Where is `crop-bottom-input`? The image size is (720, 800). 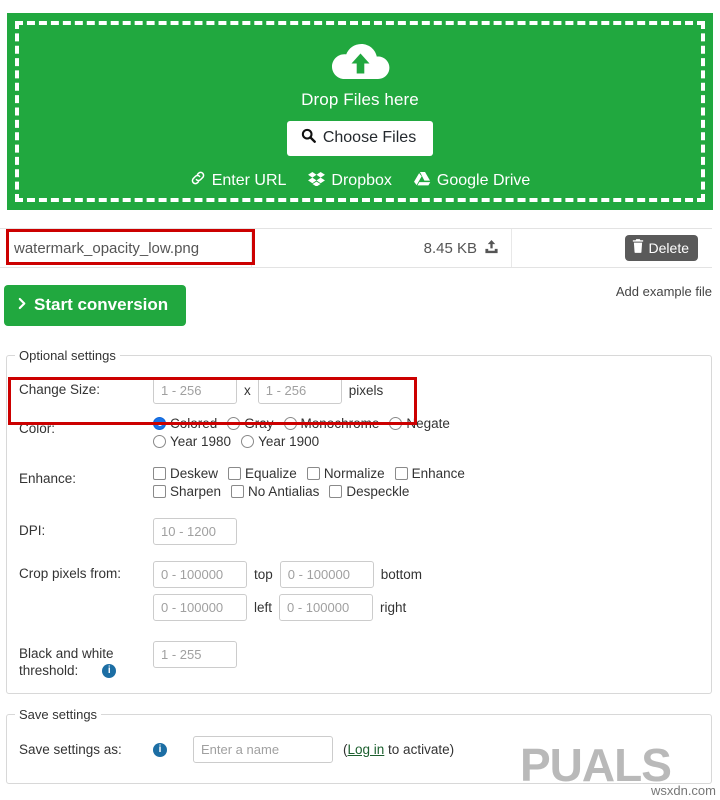
crop-bottom-input is located at coordinates (326, 574).